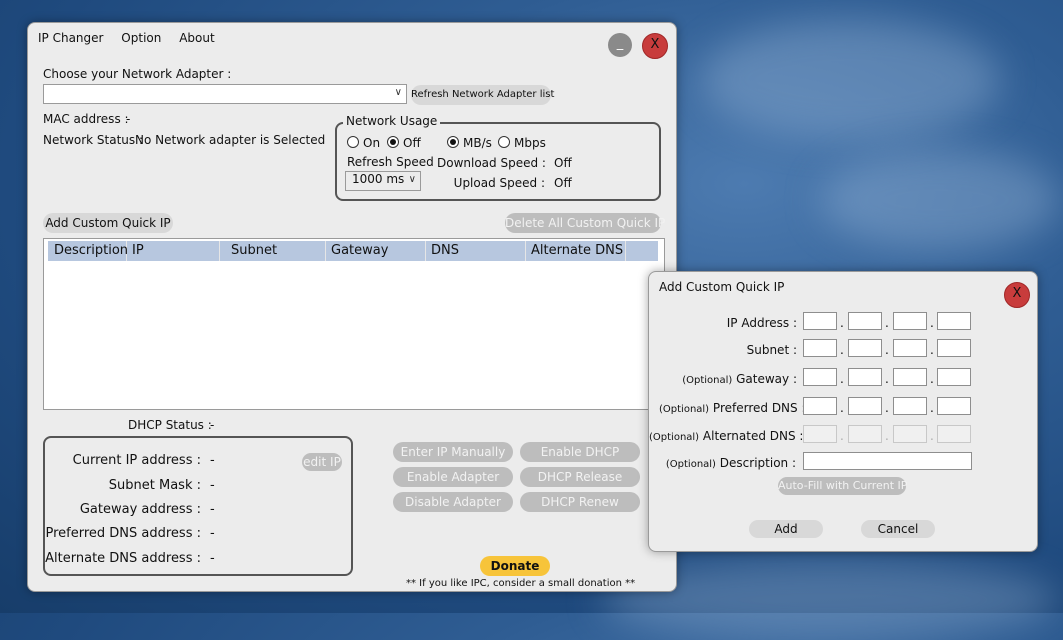  What do you see at coordinates (412, 179) in the screenshot?
I see `chevron-down-icon: ∨` at bounding box center [412, 179].